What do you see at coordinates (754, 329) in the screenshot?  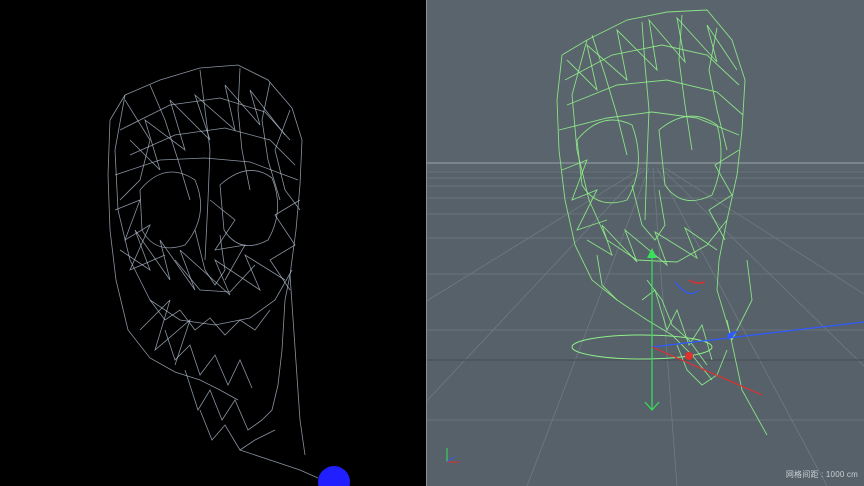 I see `move-gizmo` at bounding box center [754, 329].